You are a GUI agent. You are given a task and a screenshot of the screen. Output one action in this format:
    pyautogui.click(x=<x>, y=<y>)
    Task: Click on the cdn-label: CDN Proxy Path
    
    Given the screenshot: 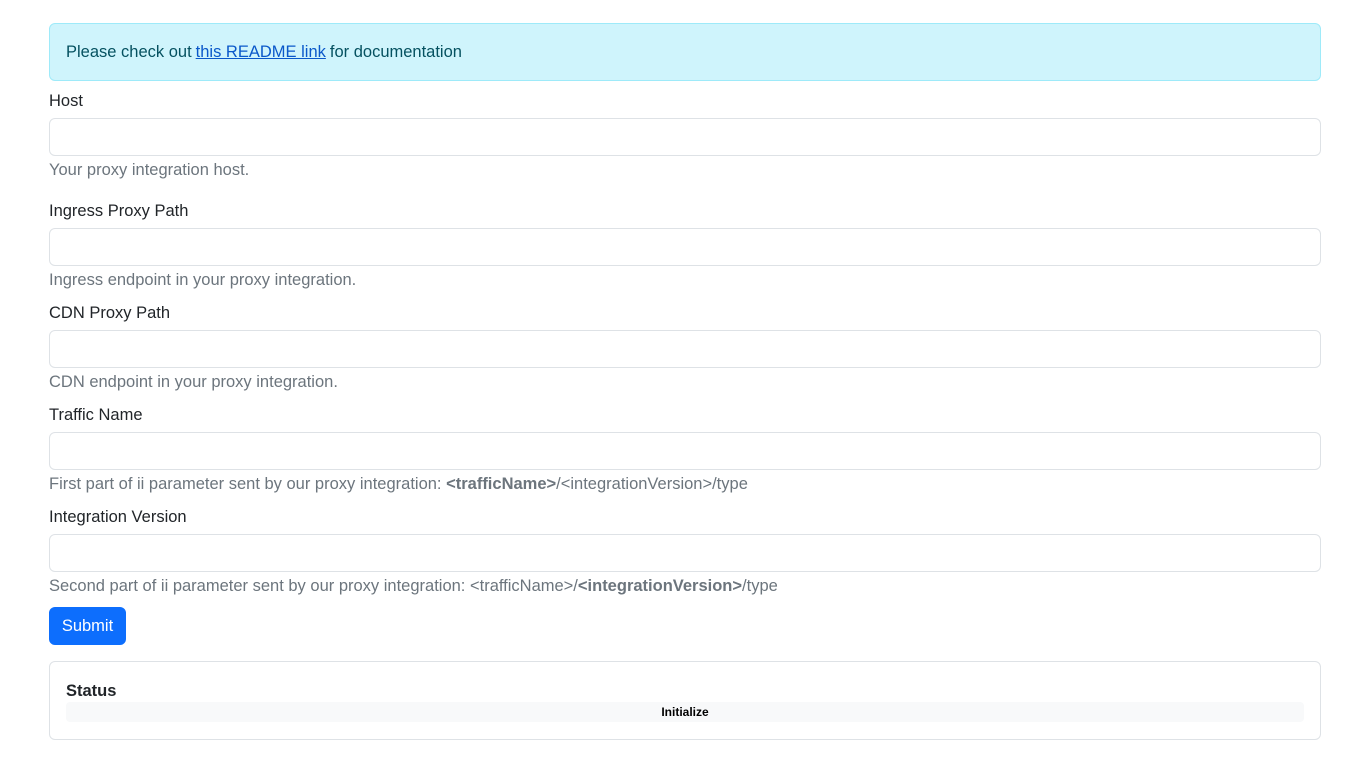 What is the action you would take?
    pyautogui.click(x=110, y=313)
    